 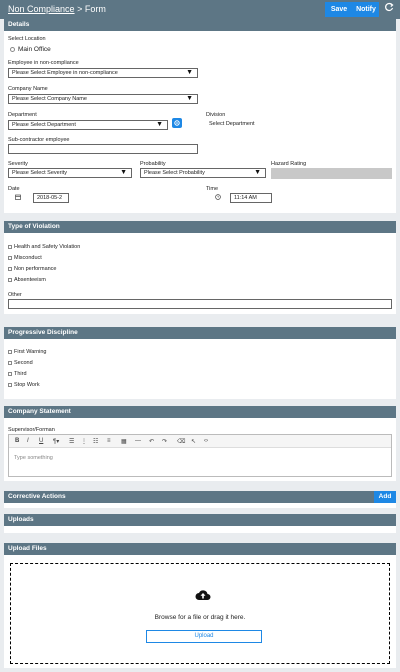 I want to click on code-icon: ‹›, so click(x=206, y=441).